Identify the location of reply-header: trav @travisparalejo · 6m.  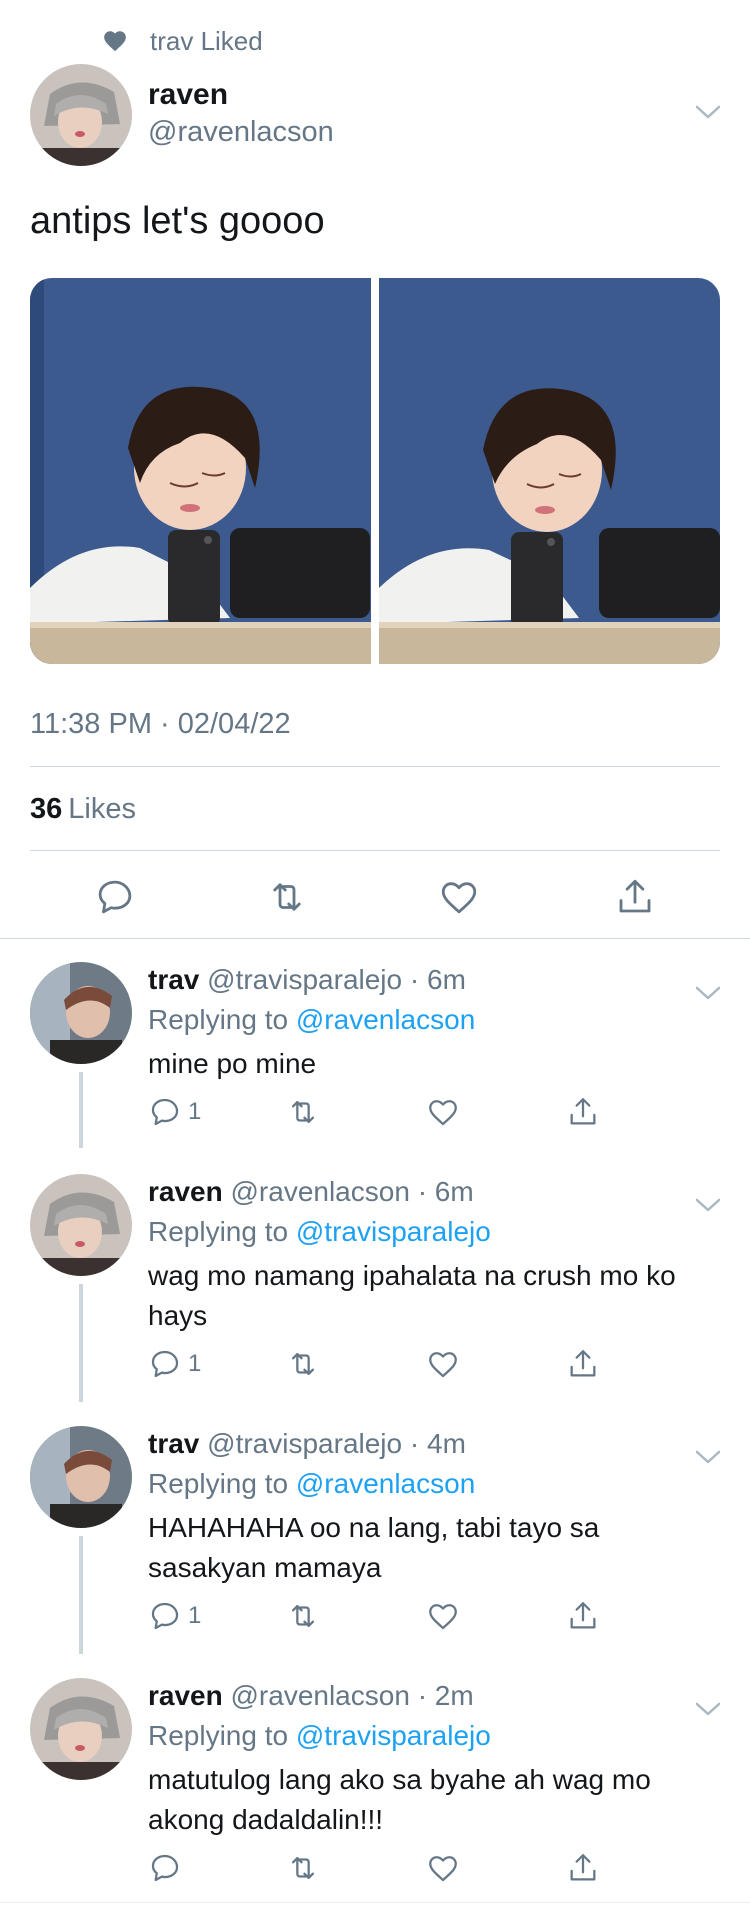
(307, 980).